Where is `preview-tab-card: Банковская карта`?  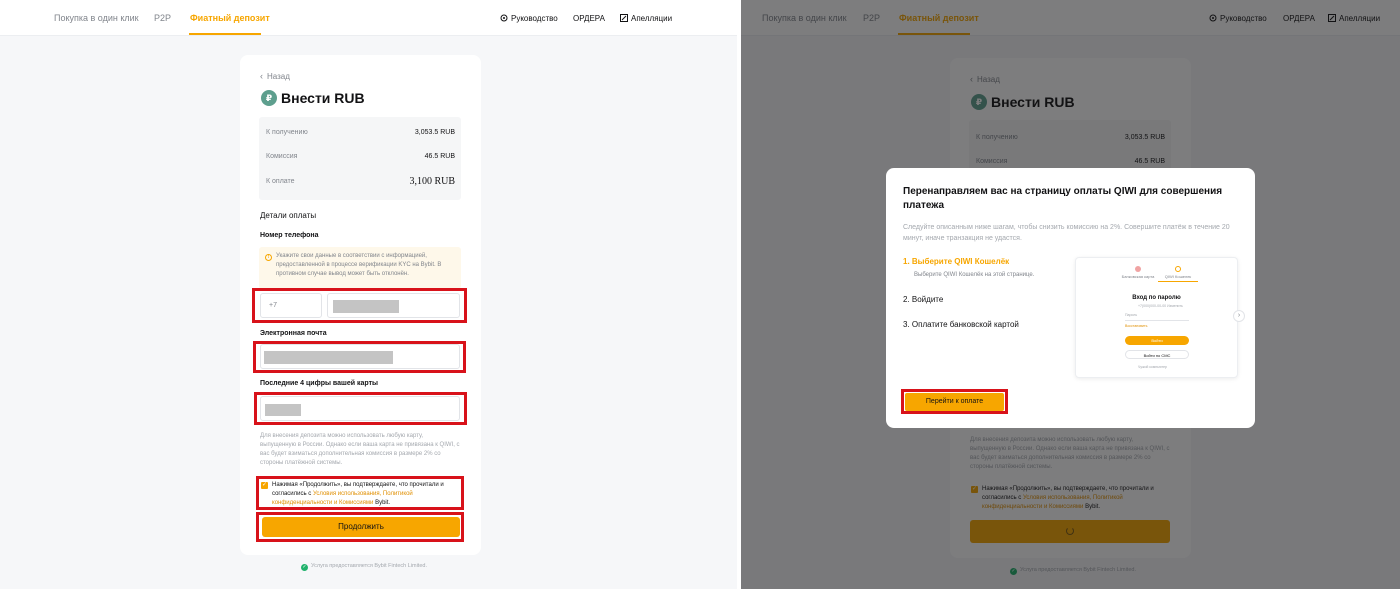
preview-tab-card: Банковская карта is located at coordinates (1138, 272).